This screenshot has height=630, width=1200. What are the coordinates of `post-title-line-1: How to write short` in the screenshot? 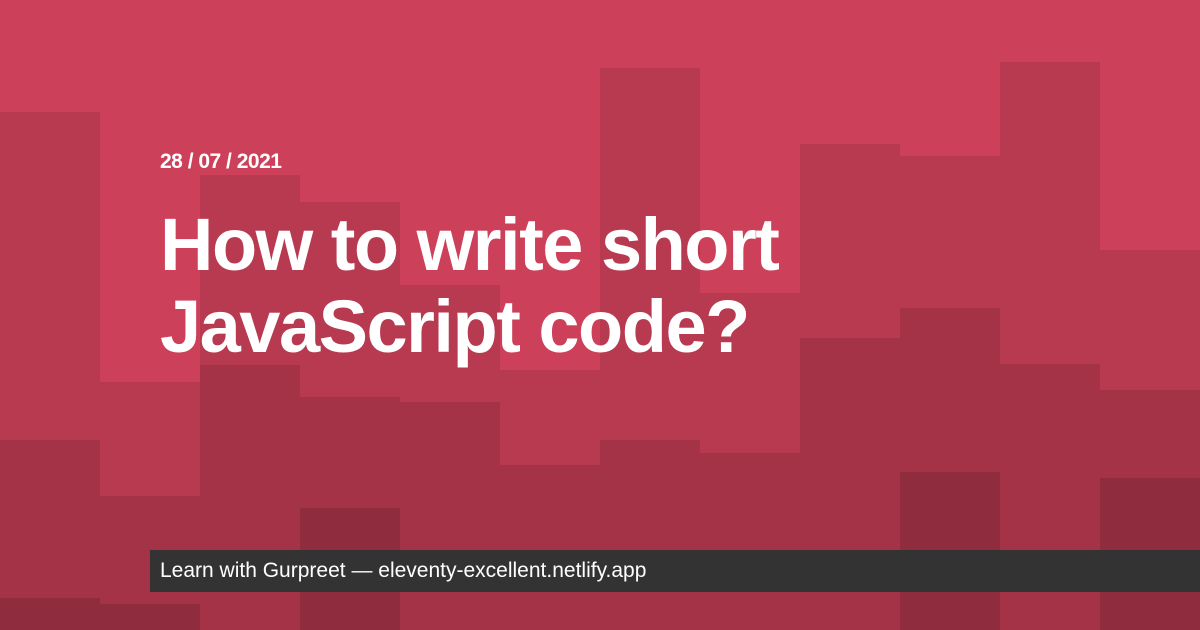 It's located at (470, 244).